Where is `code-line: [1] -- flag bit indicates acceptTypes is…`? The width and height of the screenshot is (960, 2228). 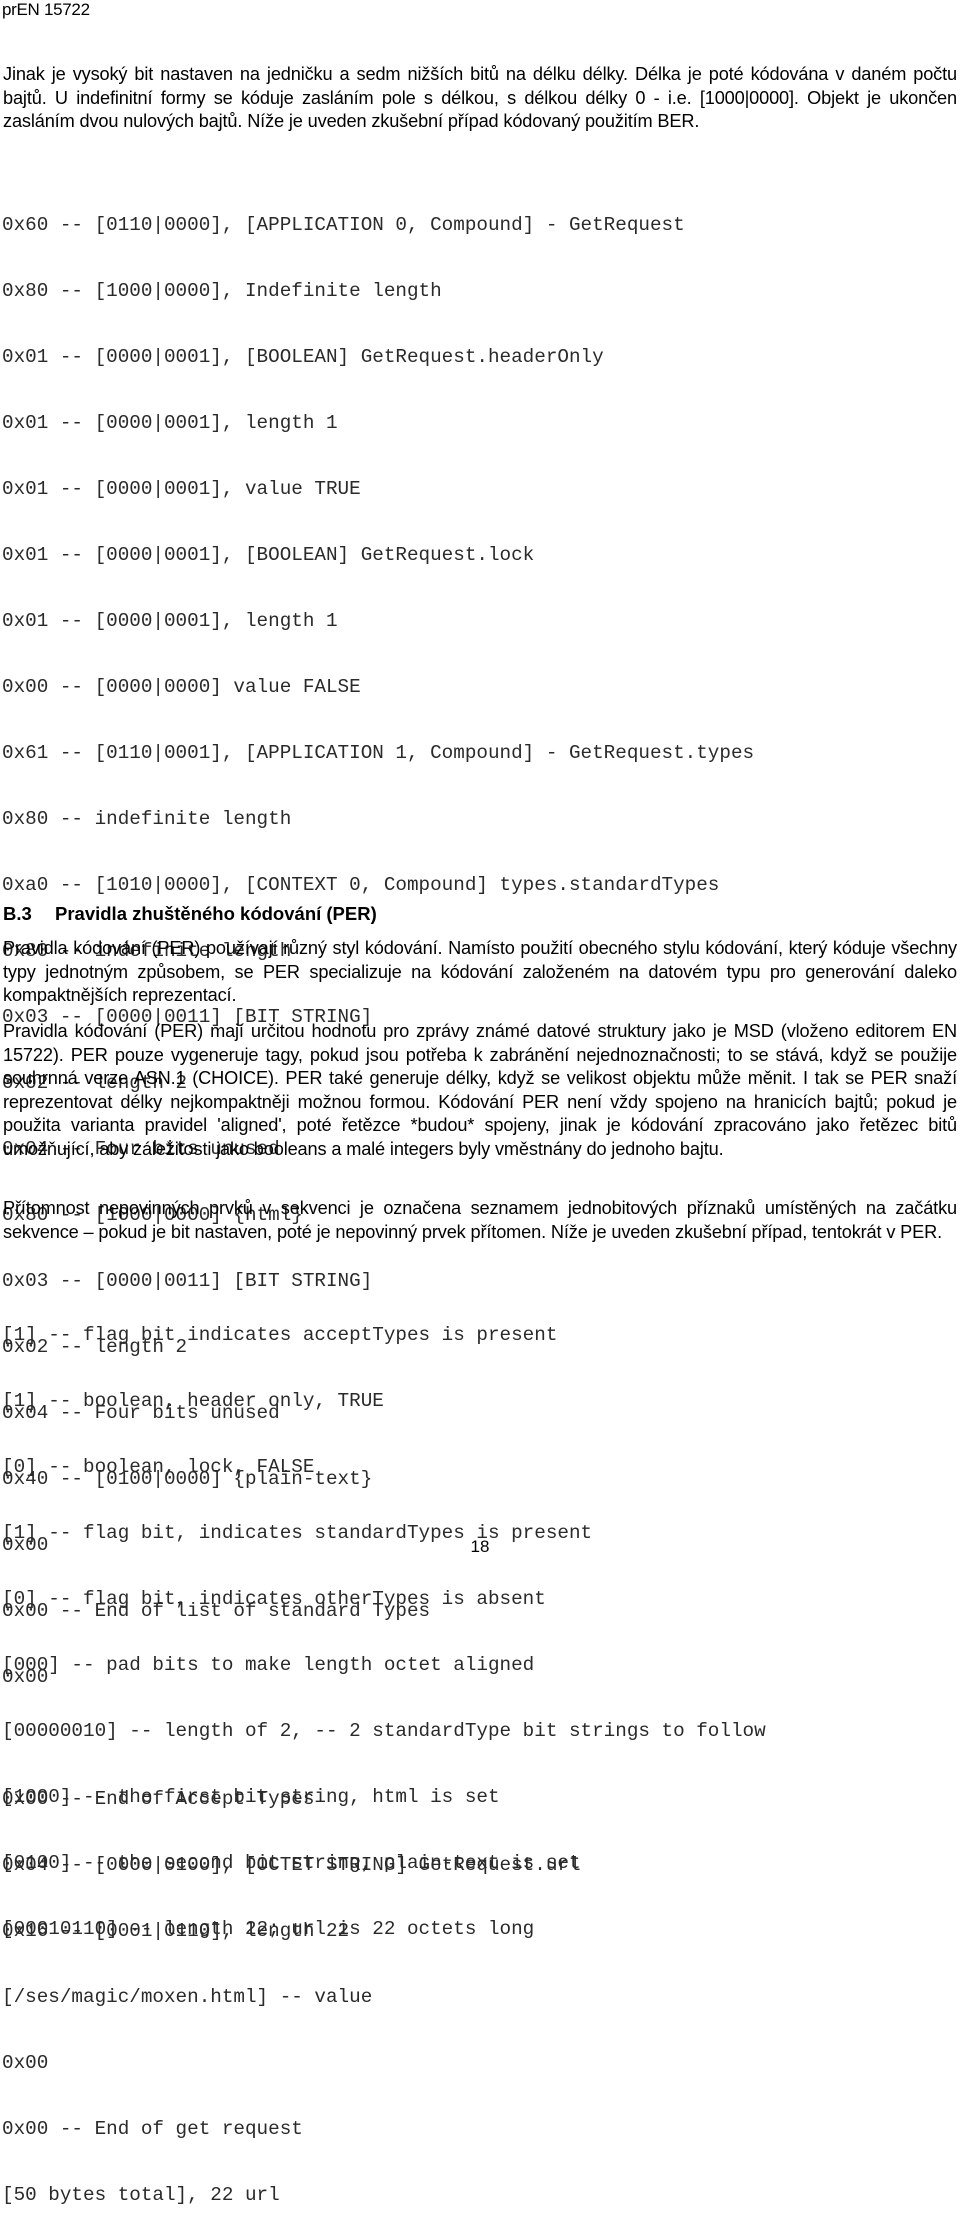
code-line: [1] -- flag bit indicates acceptTypes is… is located at coordinates (280, 1335).